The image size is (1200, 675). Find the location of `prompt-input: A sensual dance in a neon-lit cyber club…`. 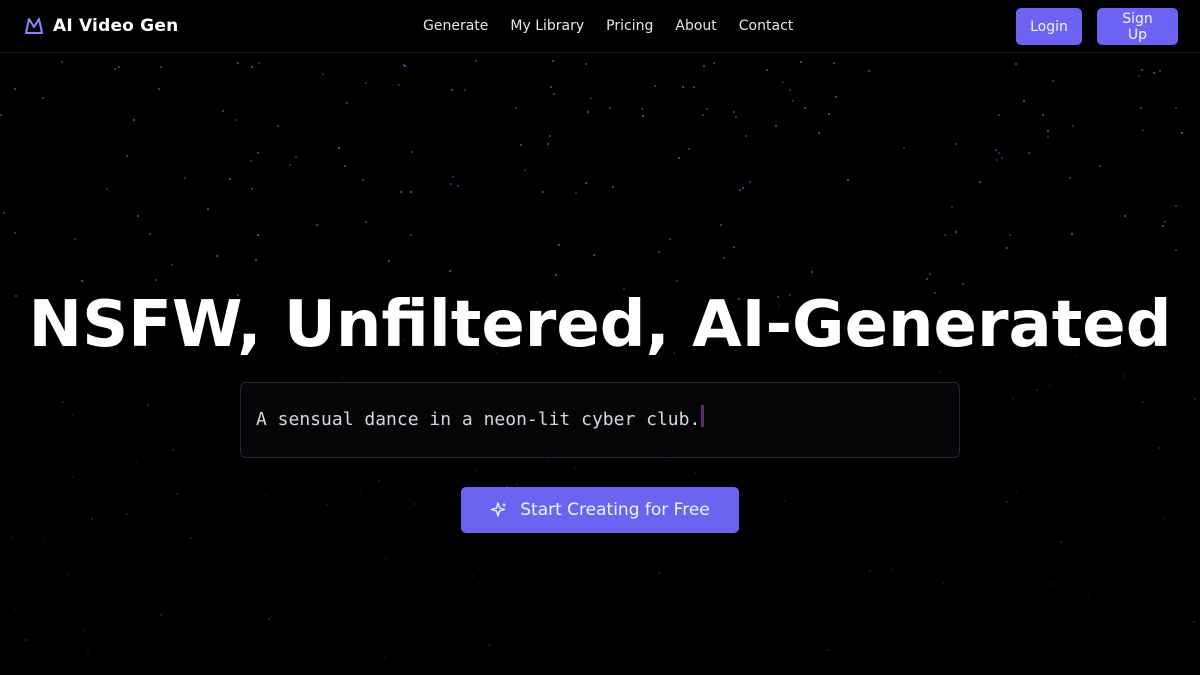

prompt-input: A sensual dance in a neon-lit cyber club… is located at coordinates (600, 420).